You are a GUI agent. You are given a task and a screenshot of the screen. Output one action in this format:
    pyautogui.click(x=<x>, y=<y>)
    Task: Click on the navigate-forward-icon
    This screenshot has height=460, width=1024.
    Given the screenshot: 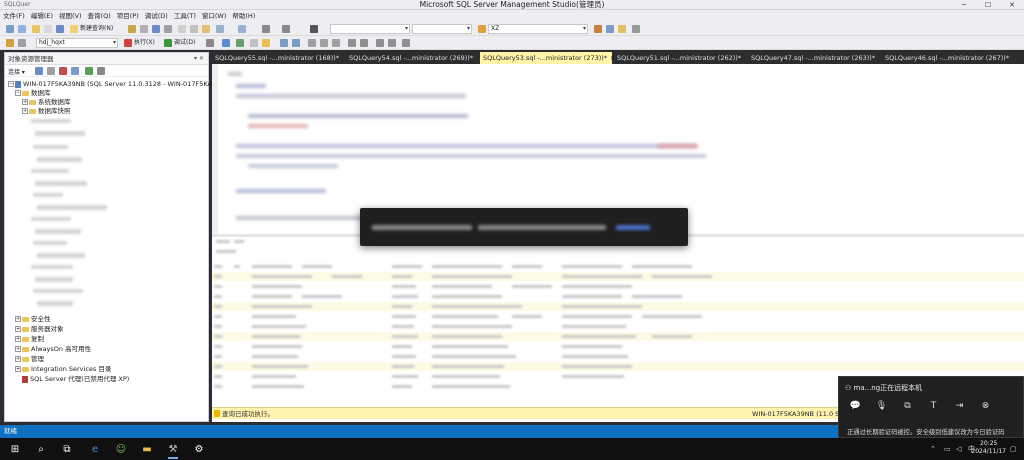 What is the action you would take?
    pyautogui.click(x=286, y=29)
    